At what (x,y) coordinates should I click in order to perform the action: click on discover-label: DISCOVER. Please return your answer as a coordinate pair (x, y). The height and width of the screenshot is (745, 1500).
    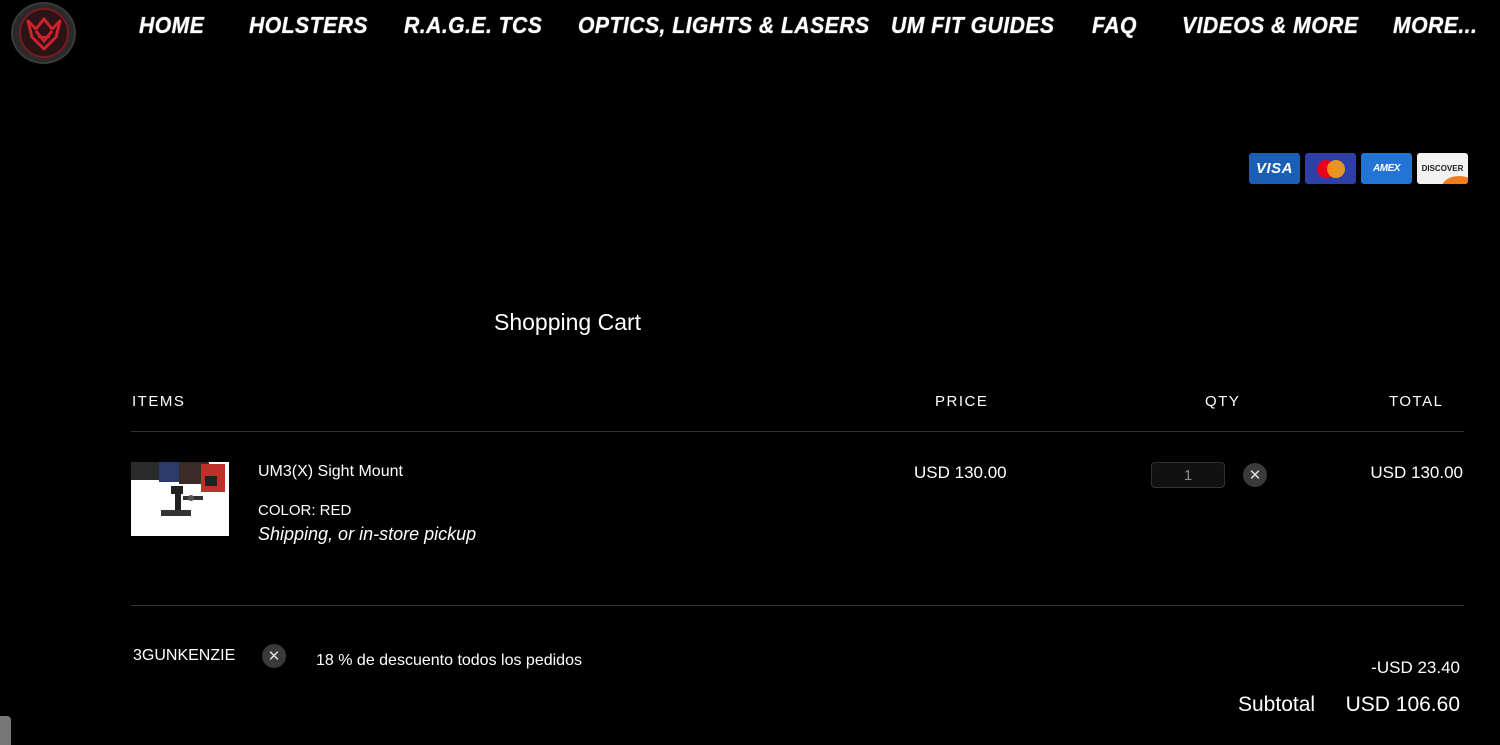
    Looking at the image, I should click on (1442, 168).